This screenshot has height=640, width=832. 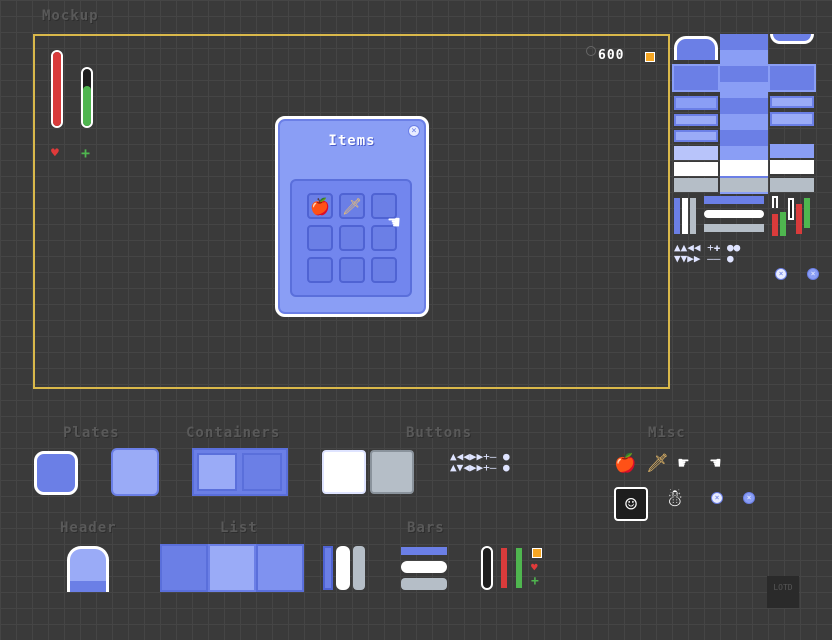 I want to click on header-label: Header, so click(x=88, y=528).